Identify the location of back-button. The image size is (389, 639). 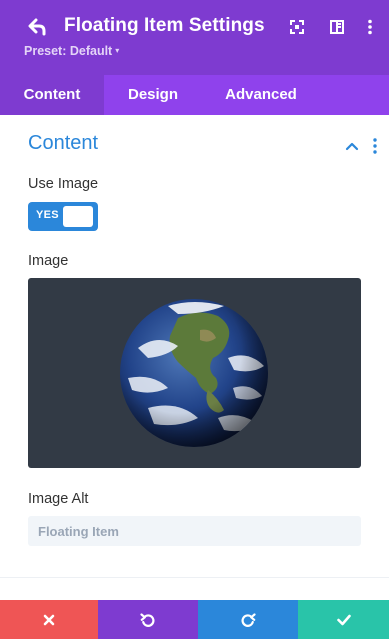
(38, 27).